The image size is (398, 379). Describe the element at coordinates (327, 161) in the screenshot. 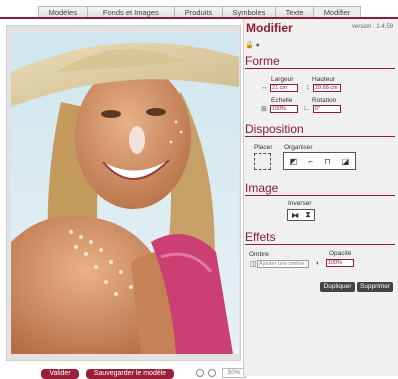

I see `send-backward-icon: ⊓` at that location.